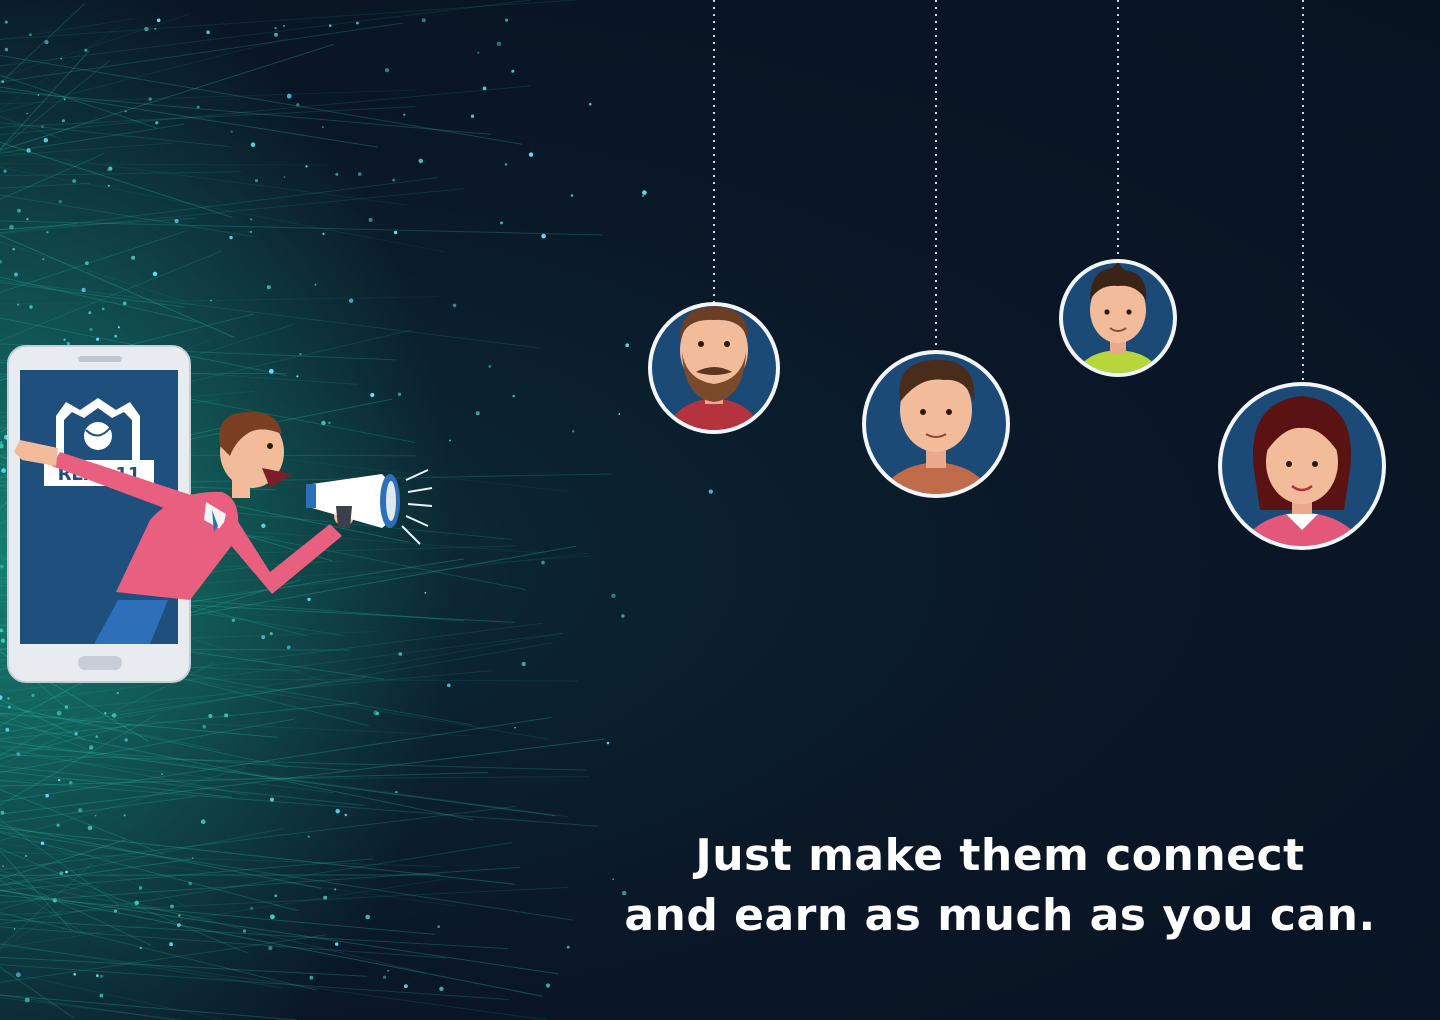 The width and height of the screenshot is (1440, 1020). Describe the element at coordinates (1000, 915) in the screenshot. I see `tagline-line-2: and earn as much as you can.` at that location.